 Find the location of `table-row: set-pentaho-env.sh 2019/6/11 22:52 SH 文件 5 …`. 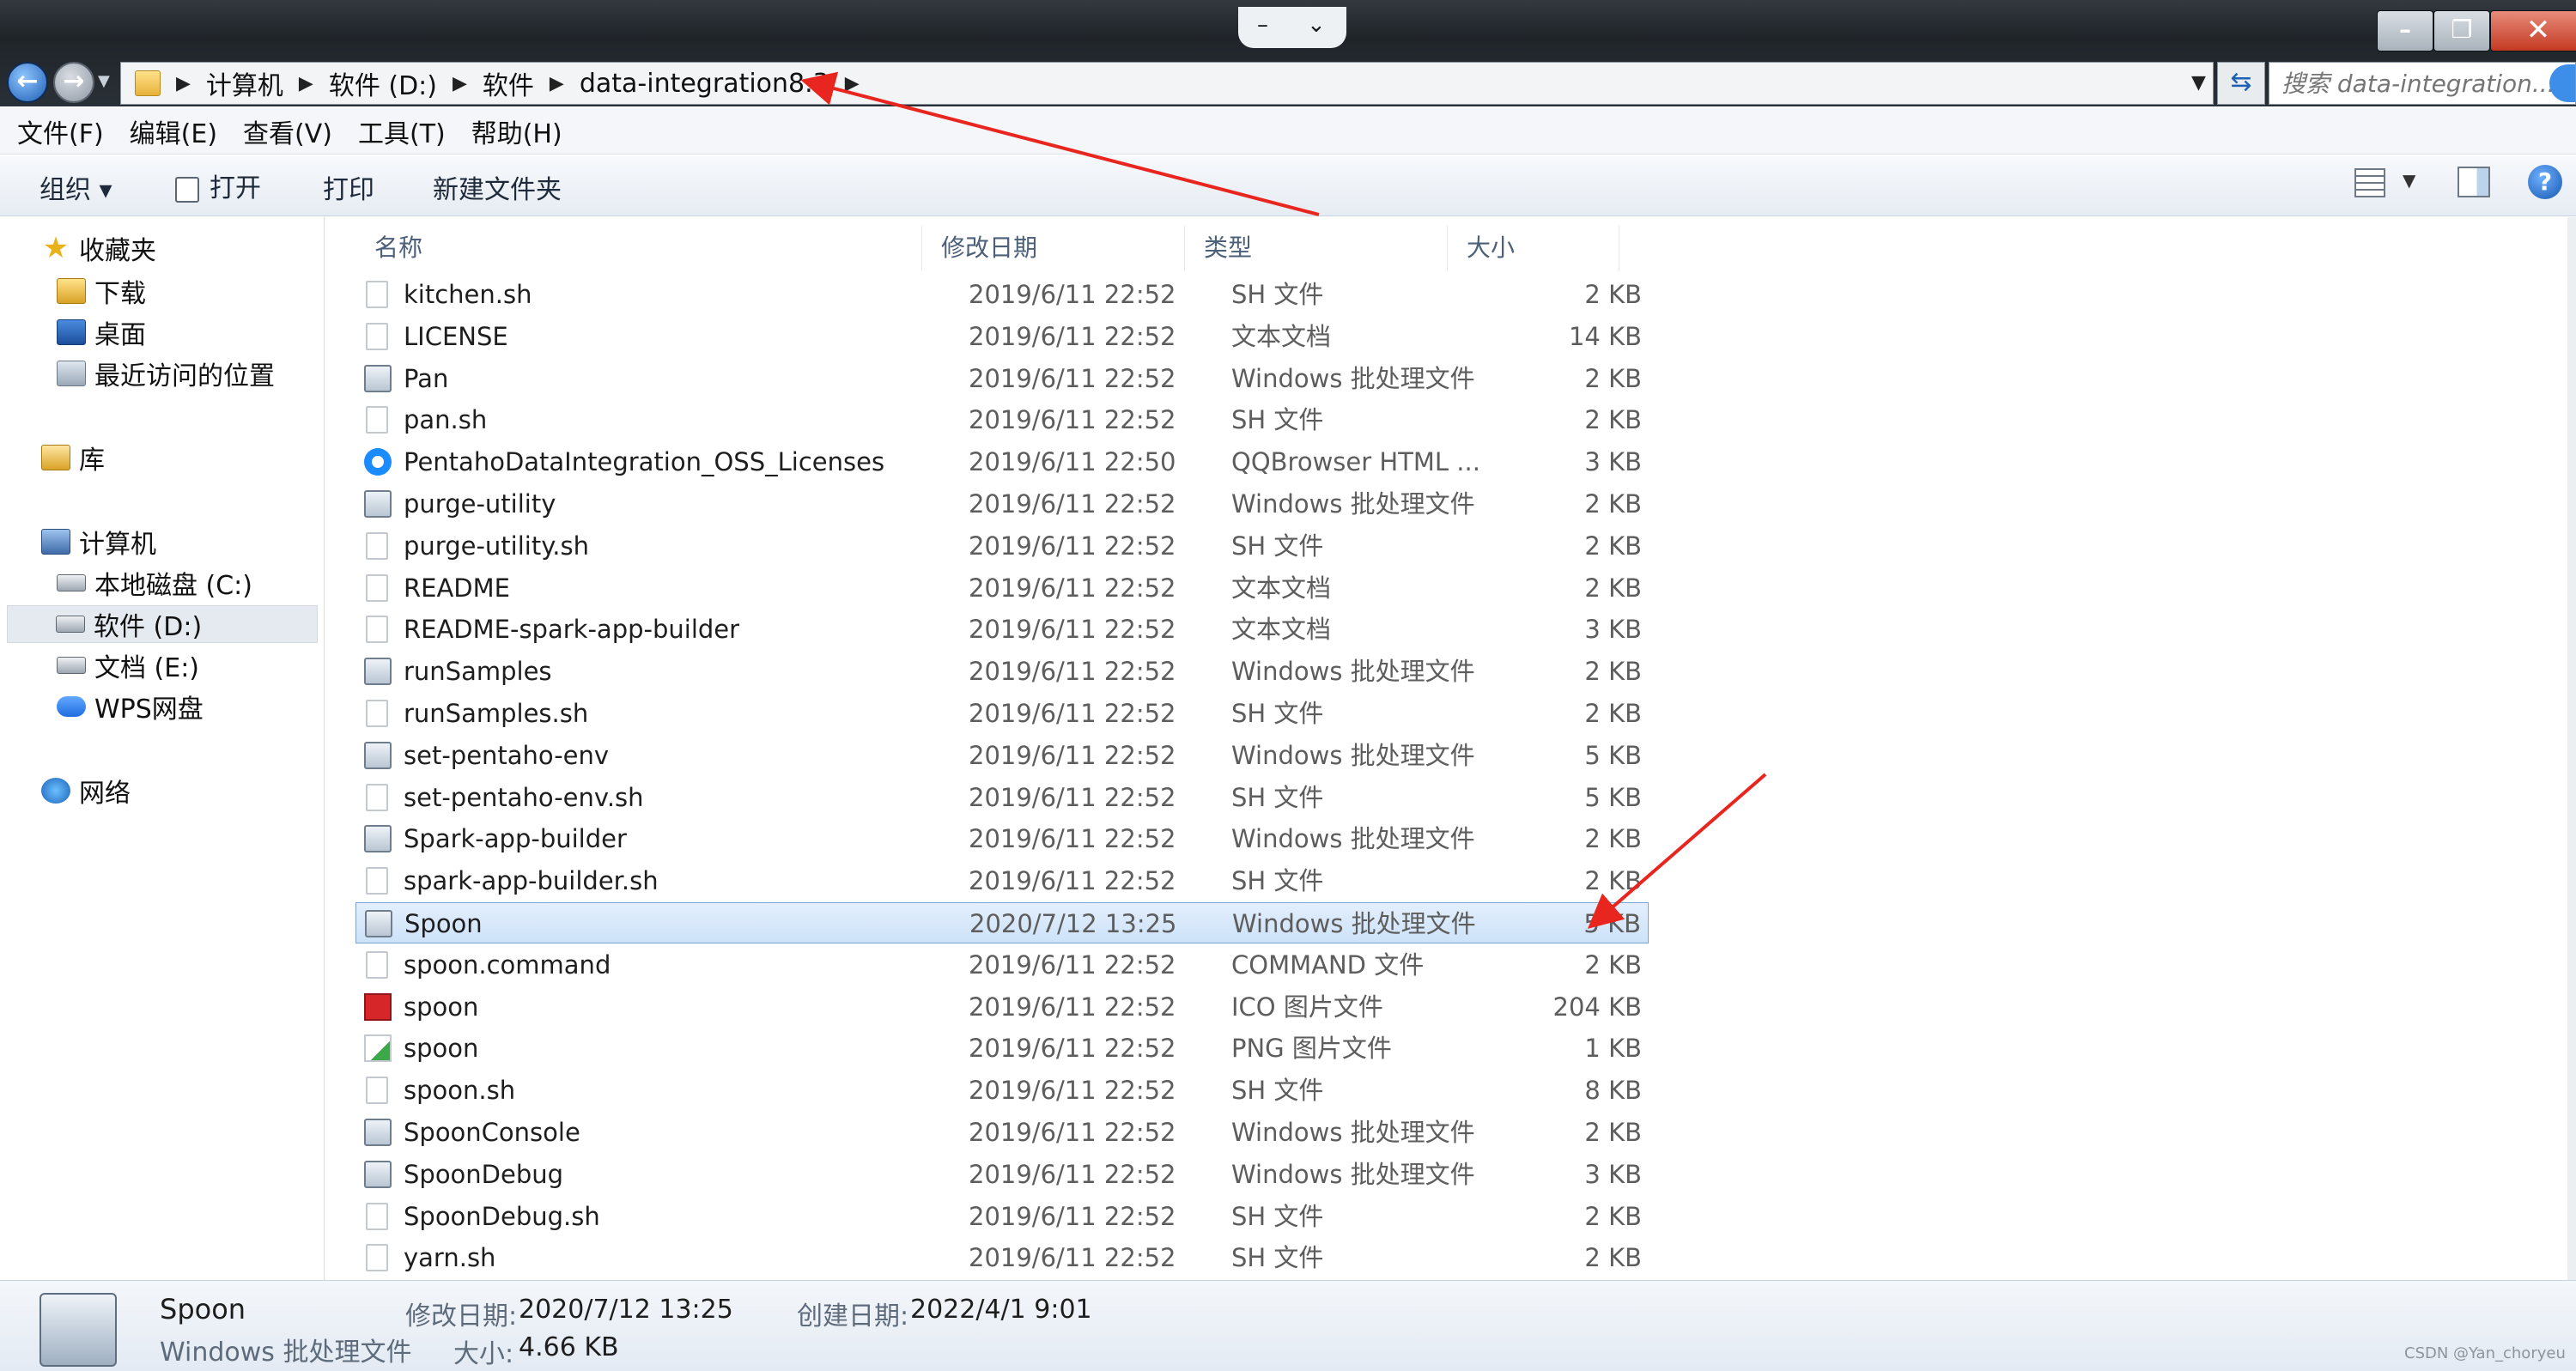

table-row: set-pentaho-env.sh 2019/6/11 22:52 SH 文件 5 … is located at coordinates (1002, 797).